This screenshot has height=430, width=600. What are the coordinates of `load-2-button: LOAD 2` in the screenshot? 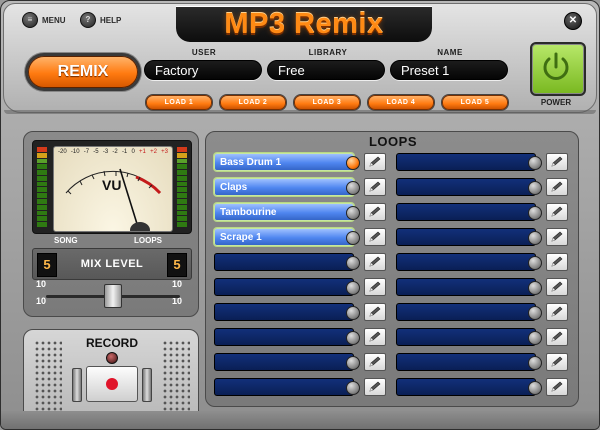 It's located at (253, 102).